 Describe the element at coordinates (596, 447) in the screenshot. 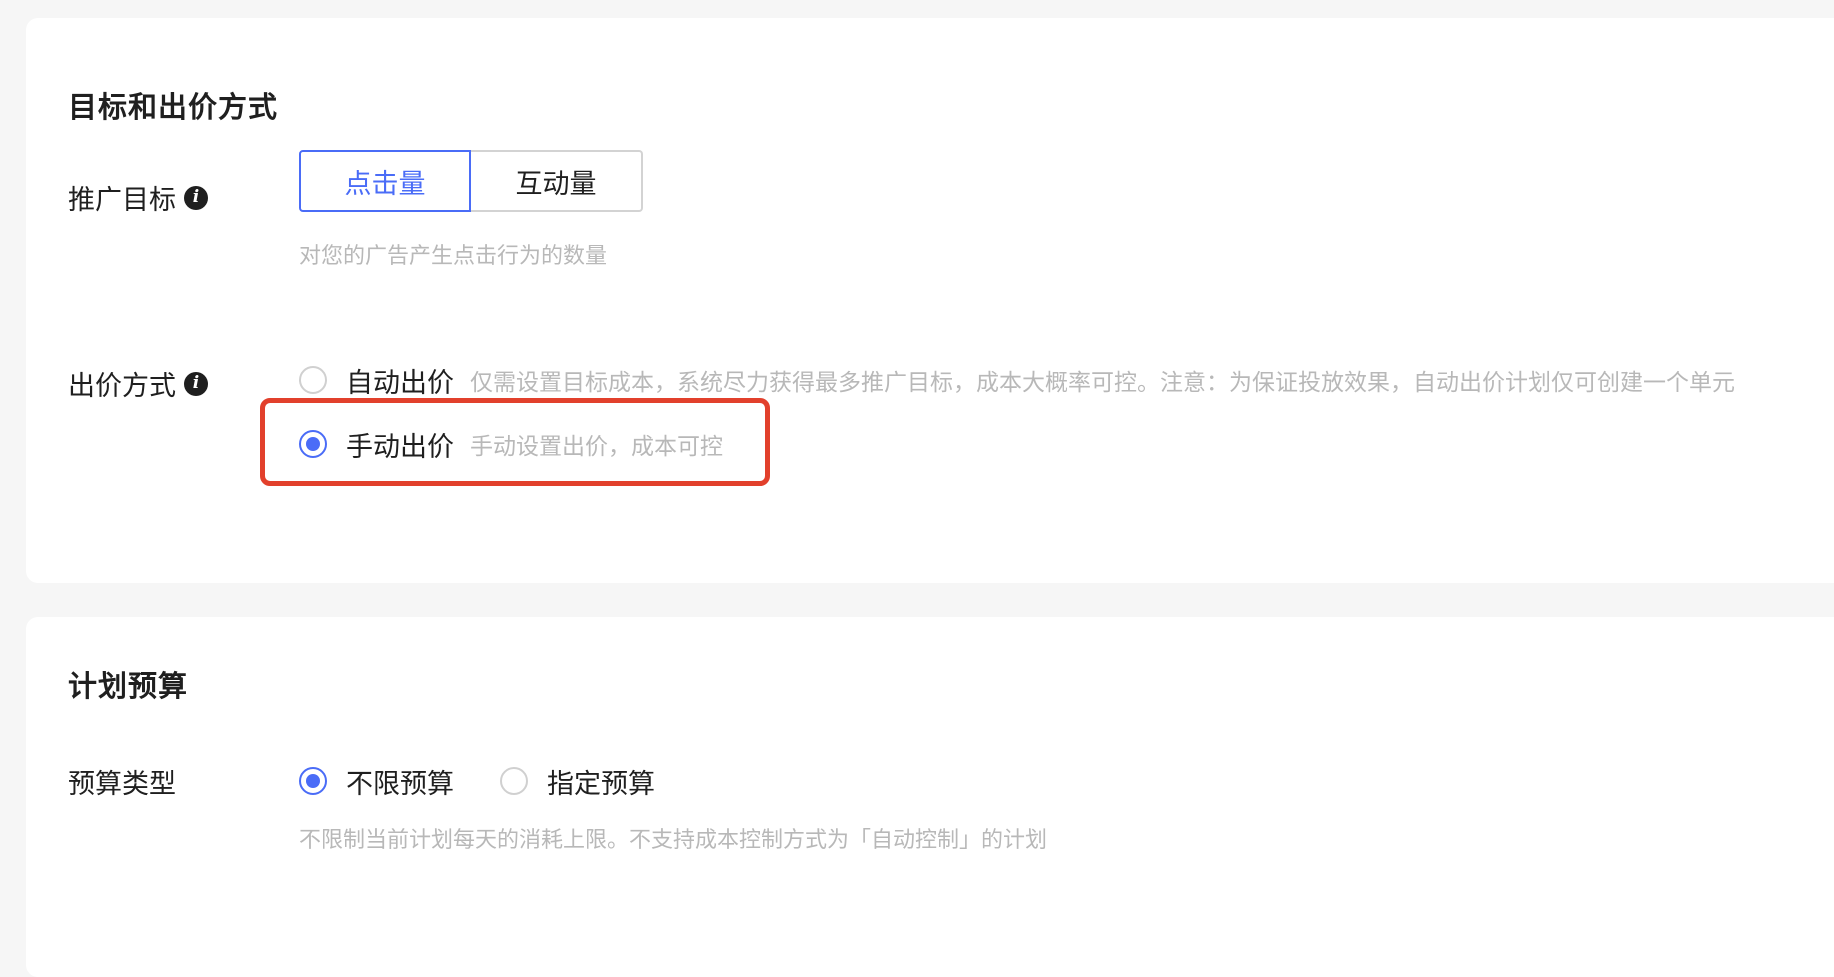

I see `radio-manual-bid-desc: 手动设置出价，成本可控` at that location.